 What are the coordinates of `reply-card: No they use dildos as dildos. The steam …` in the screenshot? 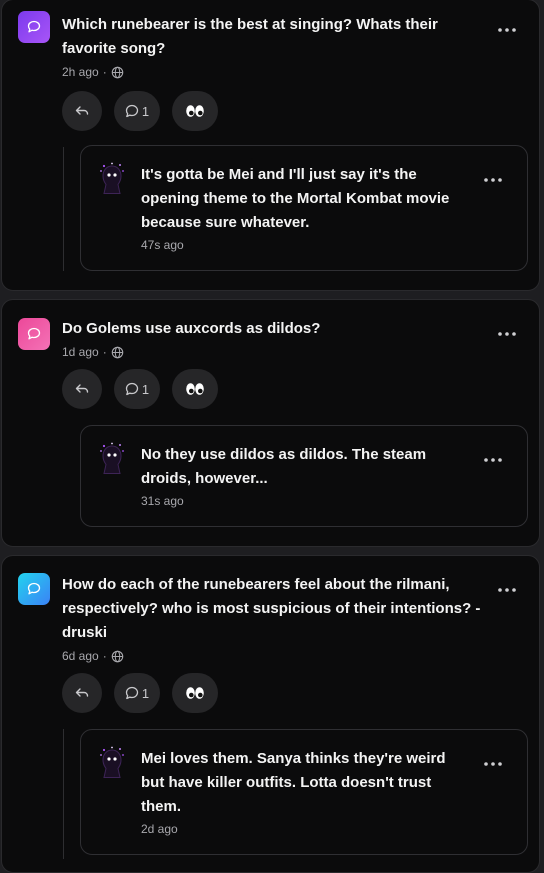 It's located at (304, 476).